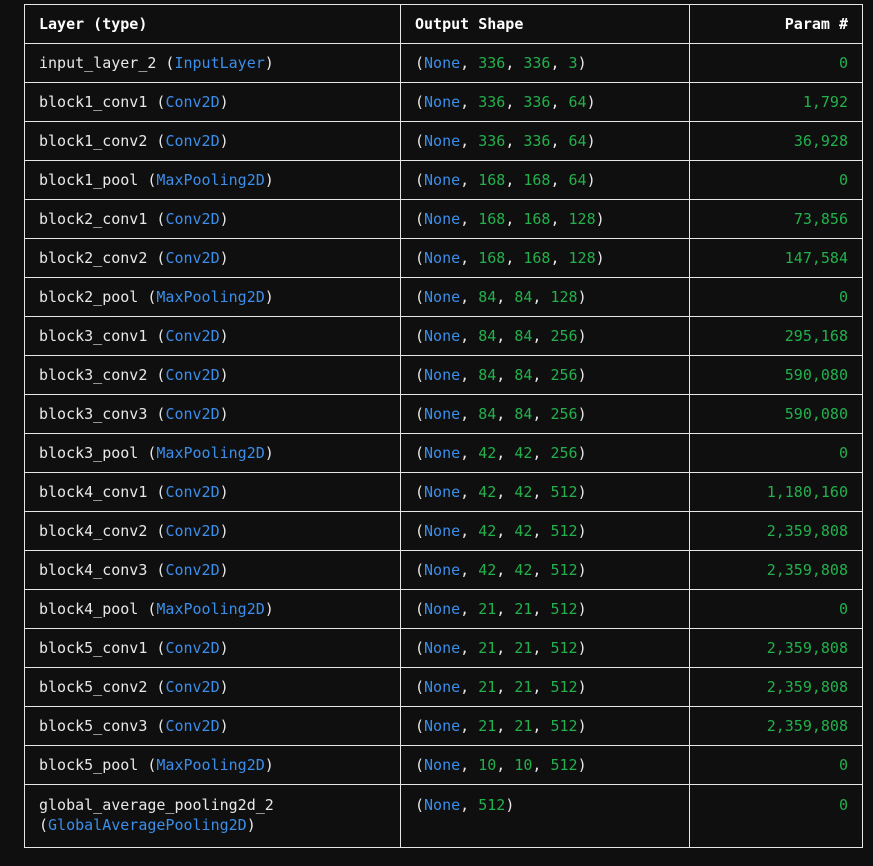  Describe the element at coordinates (93, 141) in the screenshot. I see `layer-name: block1_conv2` at that location.